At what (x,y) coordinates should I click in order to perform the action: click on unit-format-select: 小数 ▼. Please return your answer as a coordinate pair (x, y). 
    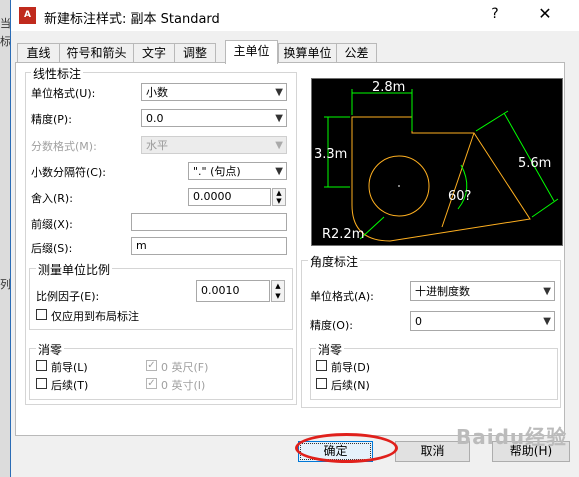
    Looking at the image, I should click on (214, 92).